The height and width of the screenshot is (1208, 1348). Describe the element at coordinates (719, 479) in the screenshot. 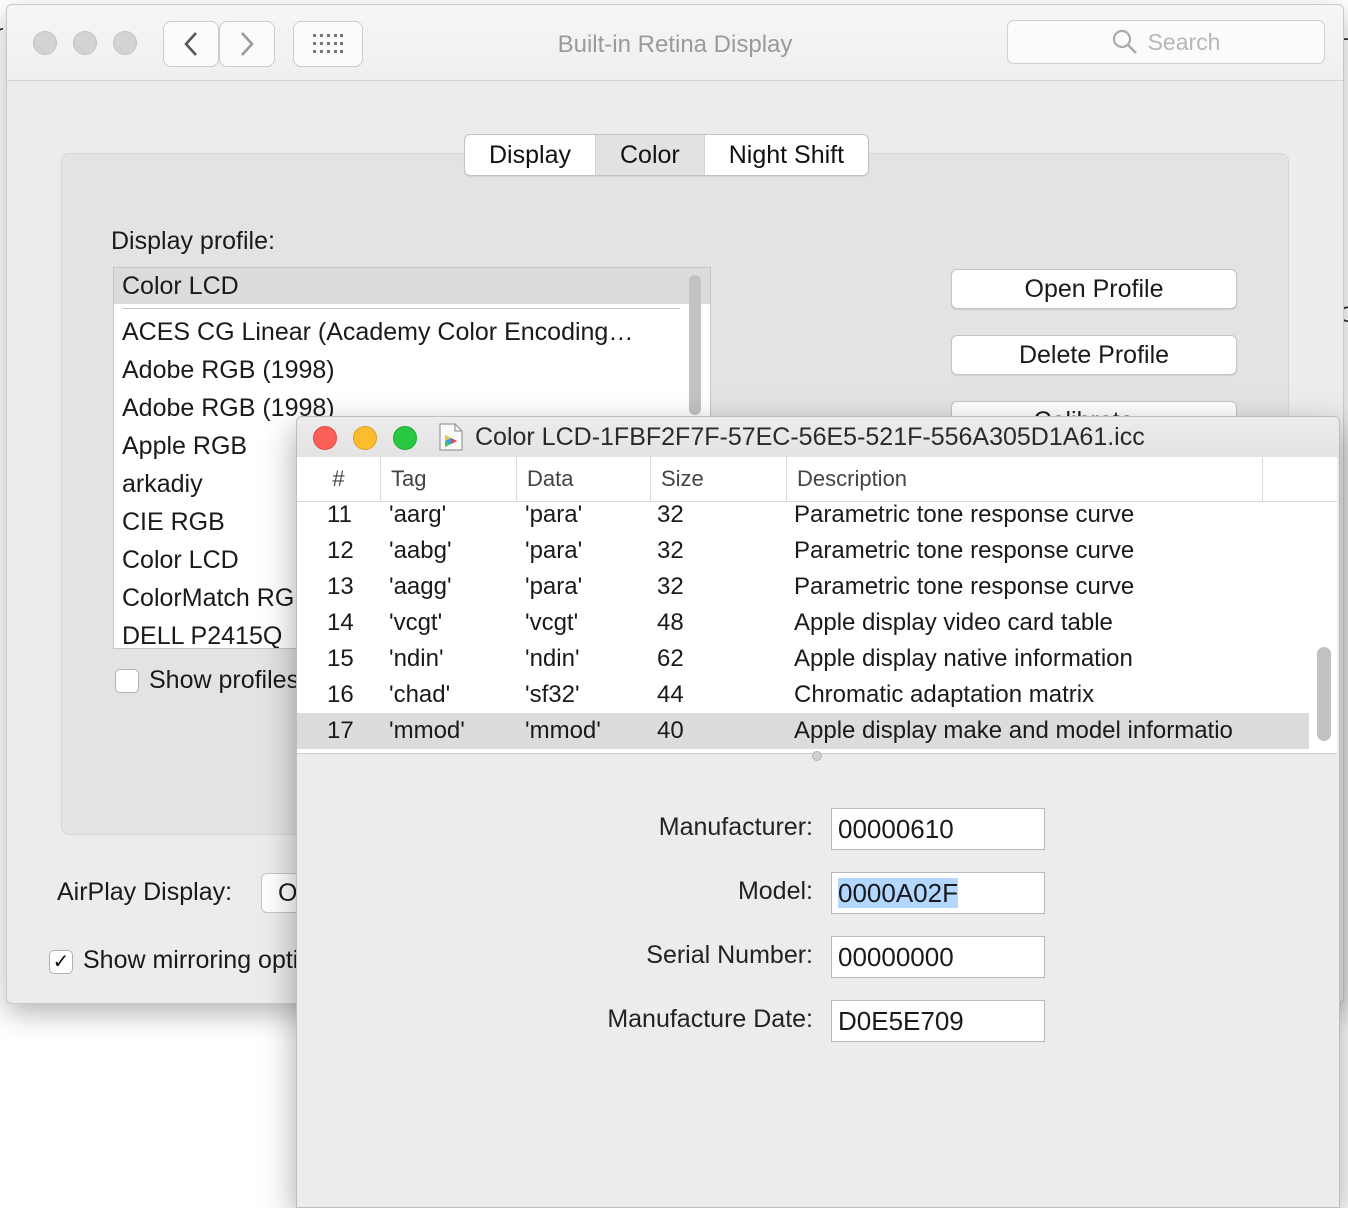

I see `column-header-size: Size` at that location.